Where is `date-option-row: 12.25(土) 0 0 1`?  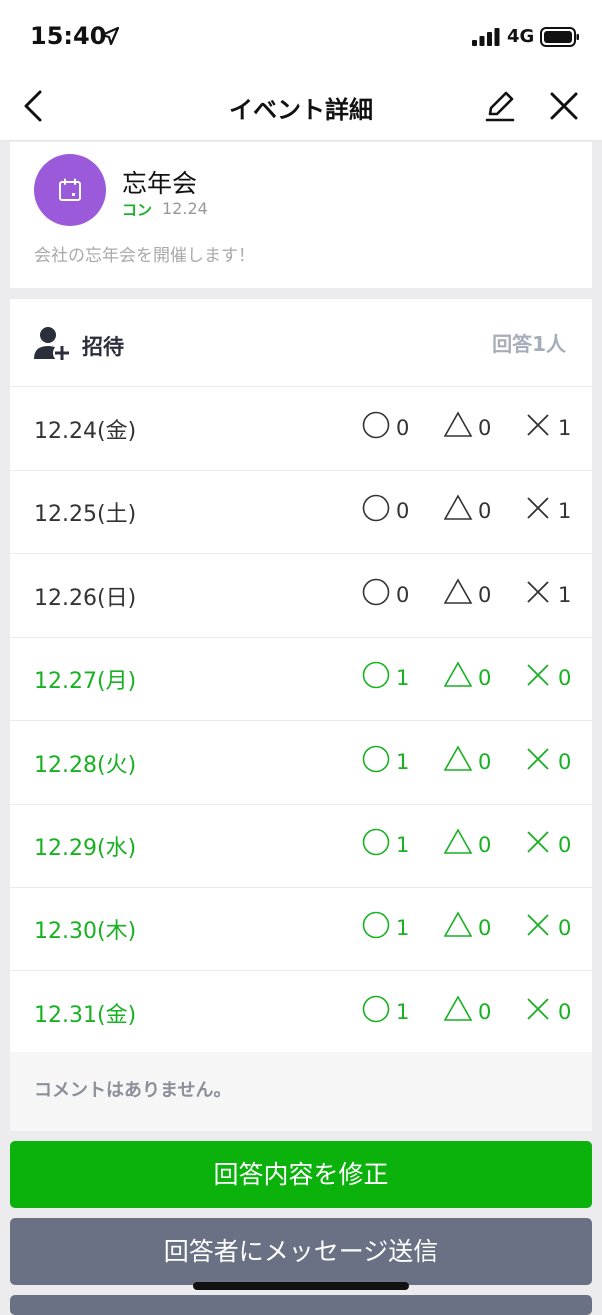
date-option-row: 12.25(土) 0 0 1 is located at coordinates (301, 512).